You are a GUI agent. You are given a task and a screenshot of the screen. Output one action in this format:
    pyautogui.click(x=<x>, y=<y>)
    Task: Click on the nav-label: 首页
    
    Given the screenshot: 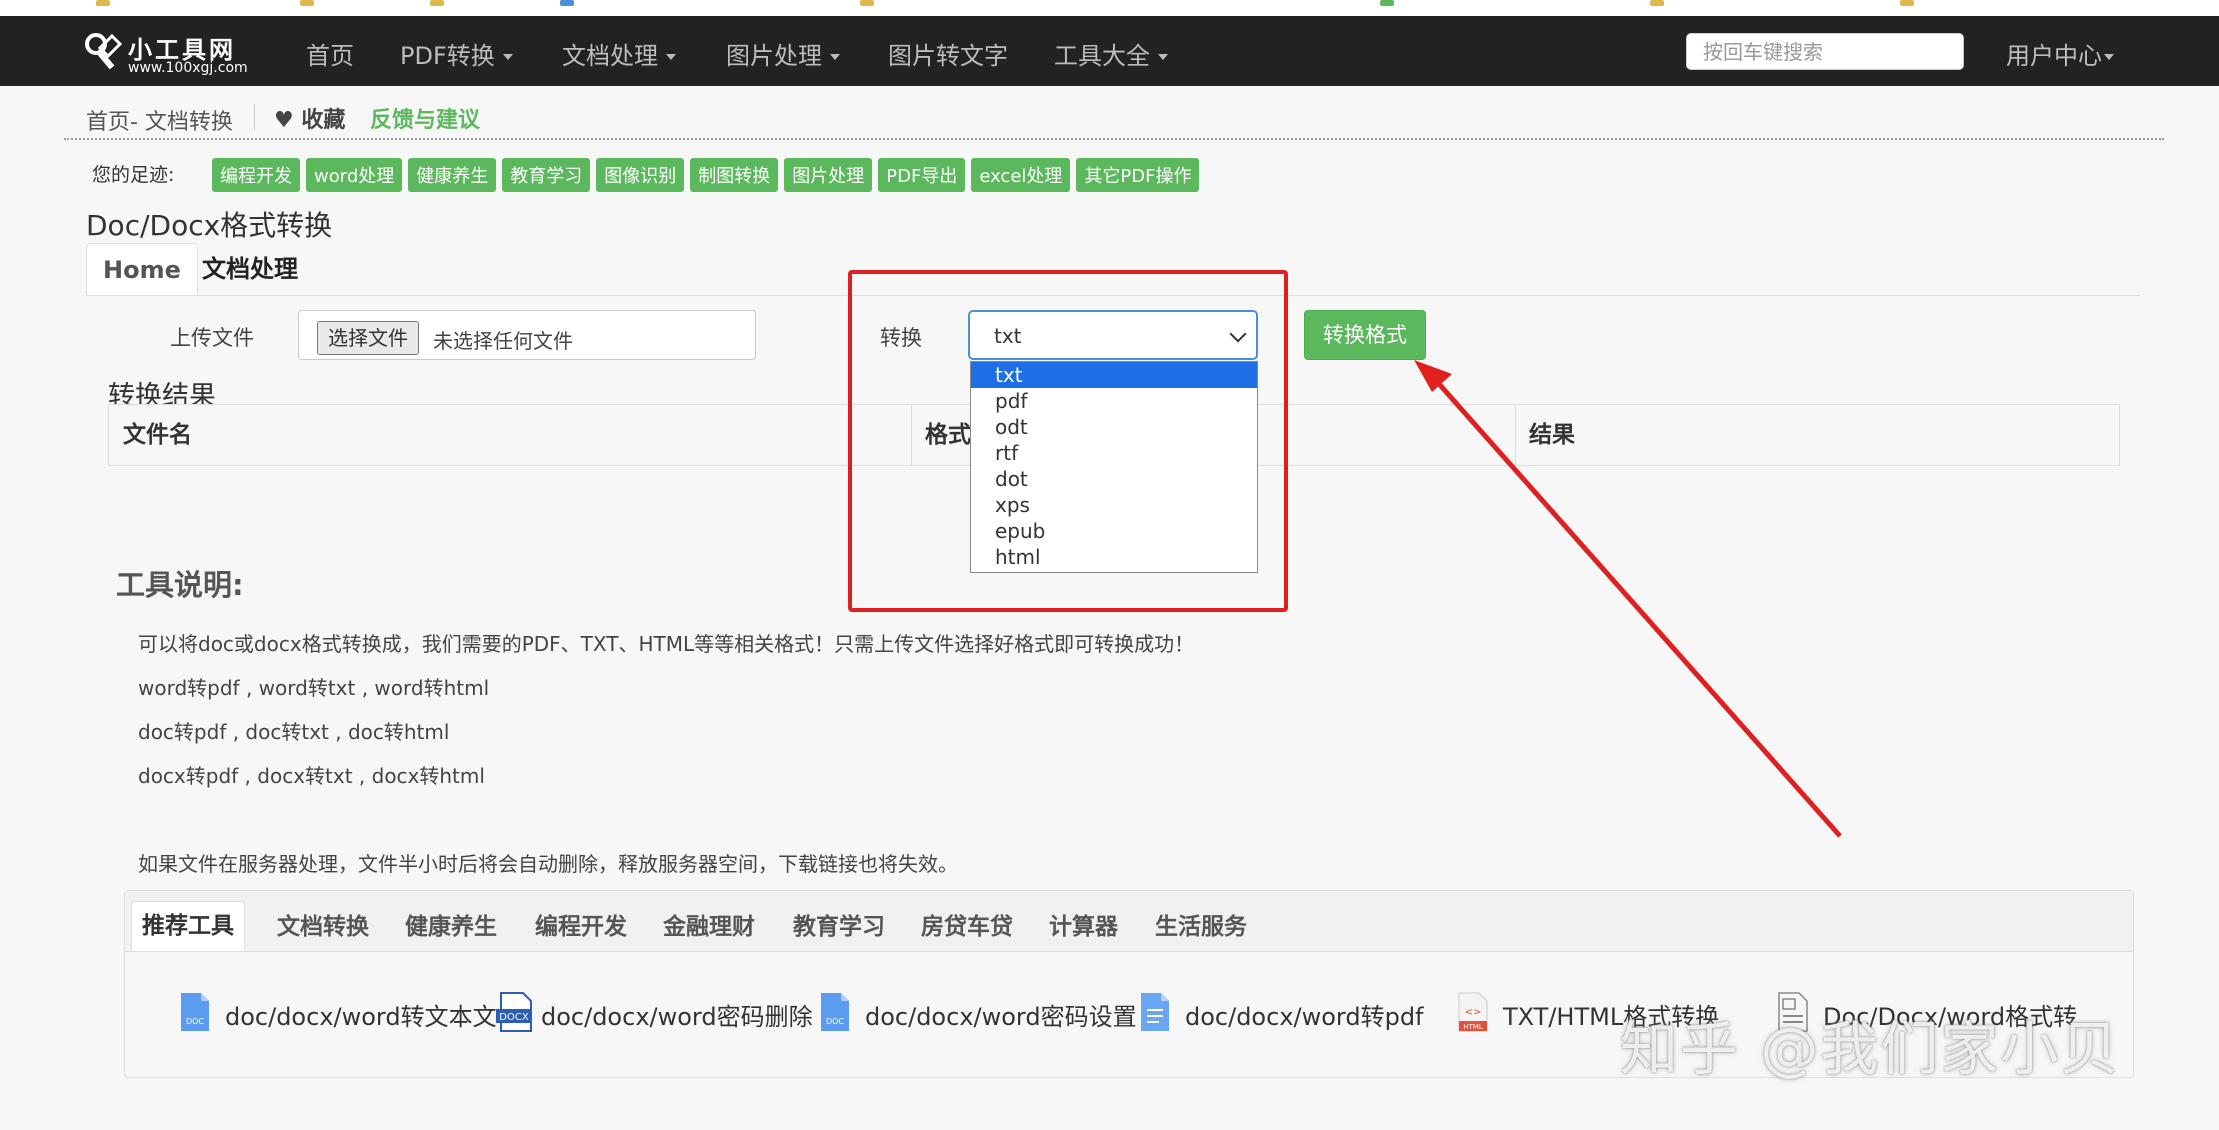 What is the action you would take?
    pyautogui.click(x=330, y=56)
    